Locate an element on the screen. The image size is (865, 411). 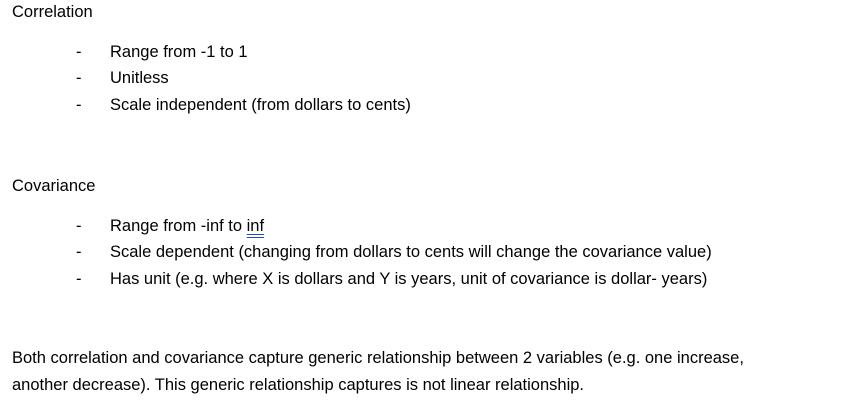
covariance-heading: Covariance is located at coordinates (54, 186).